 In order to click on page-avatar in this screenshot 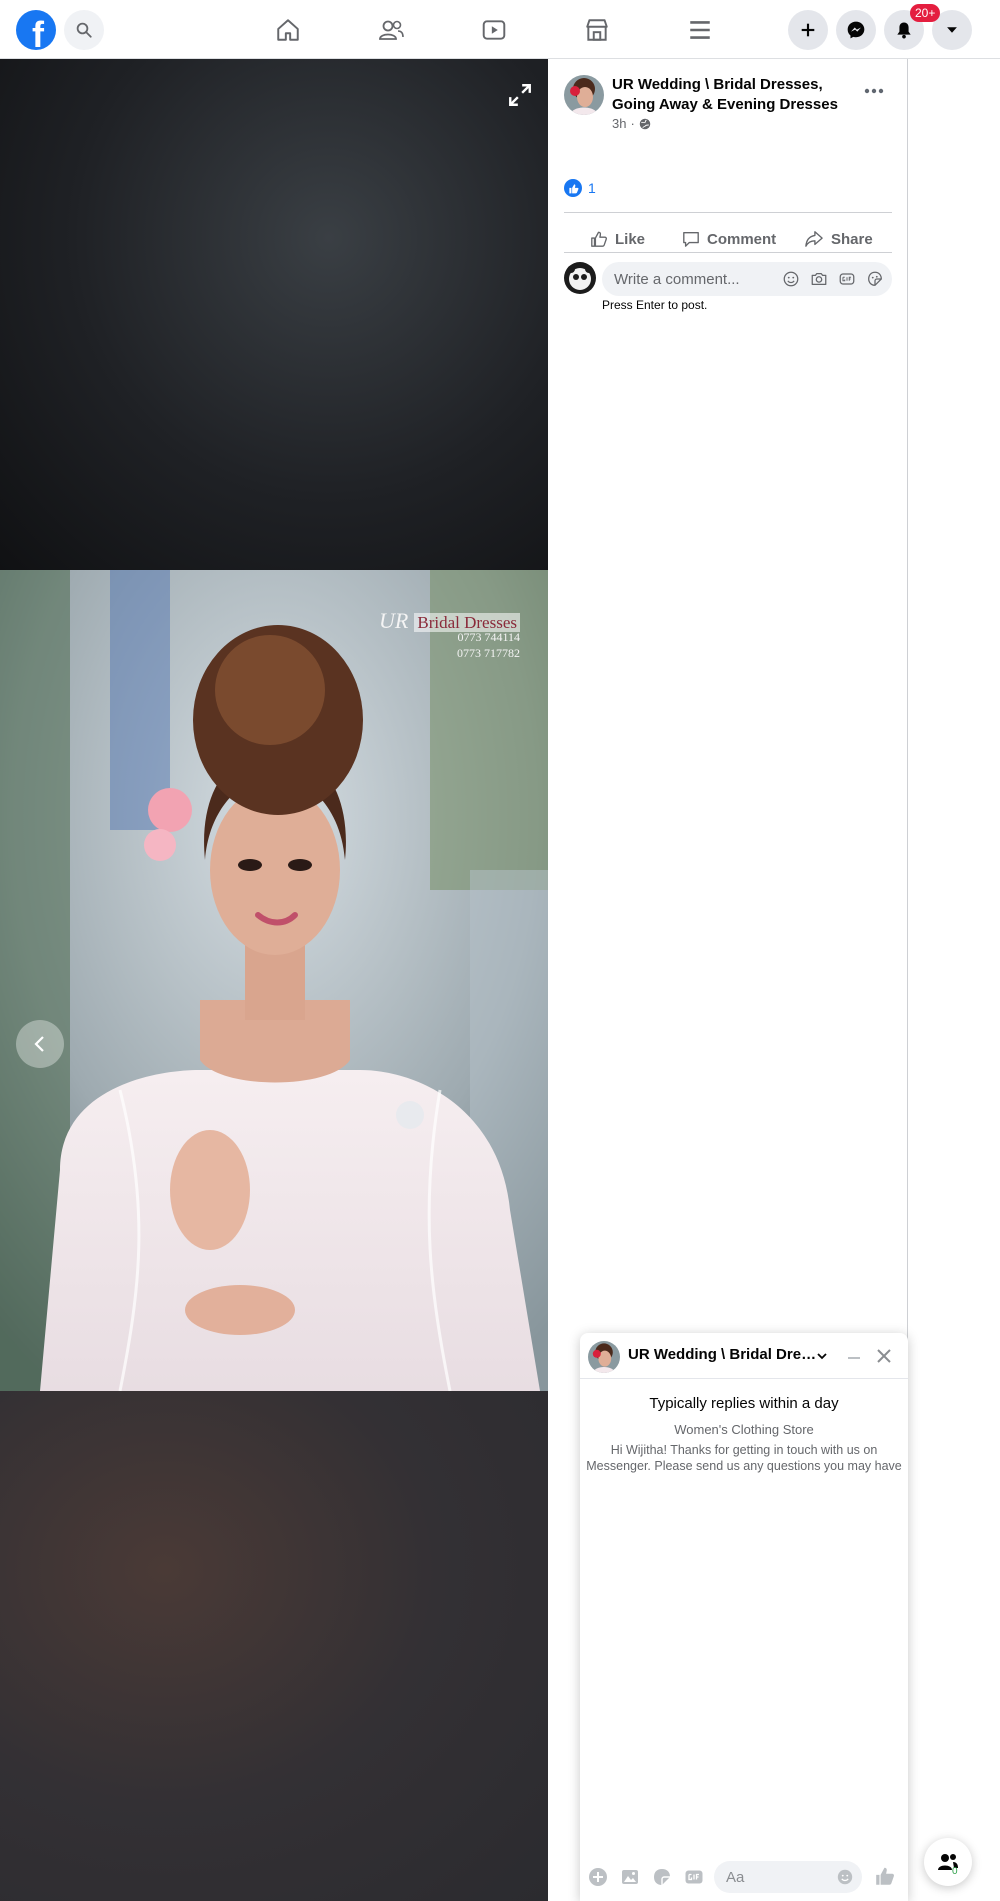, I will do `click(584, 95)`.